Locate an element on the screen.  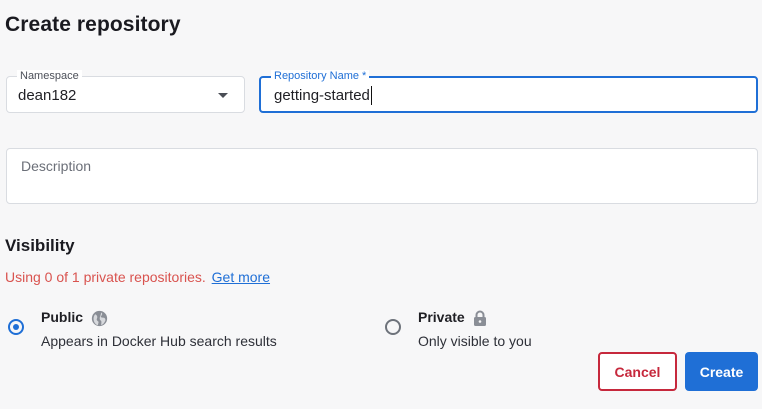
page-title: Create repository is located at coordinates (93, 24).